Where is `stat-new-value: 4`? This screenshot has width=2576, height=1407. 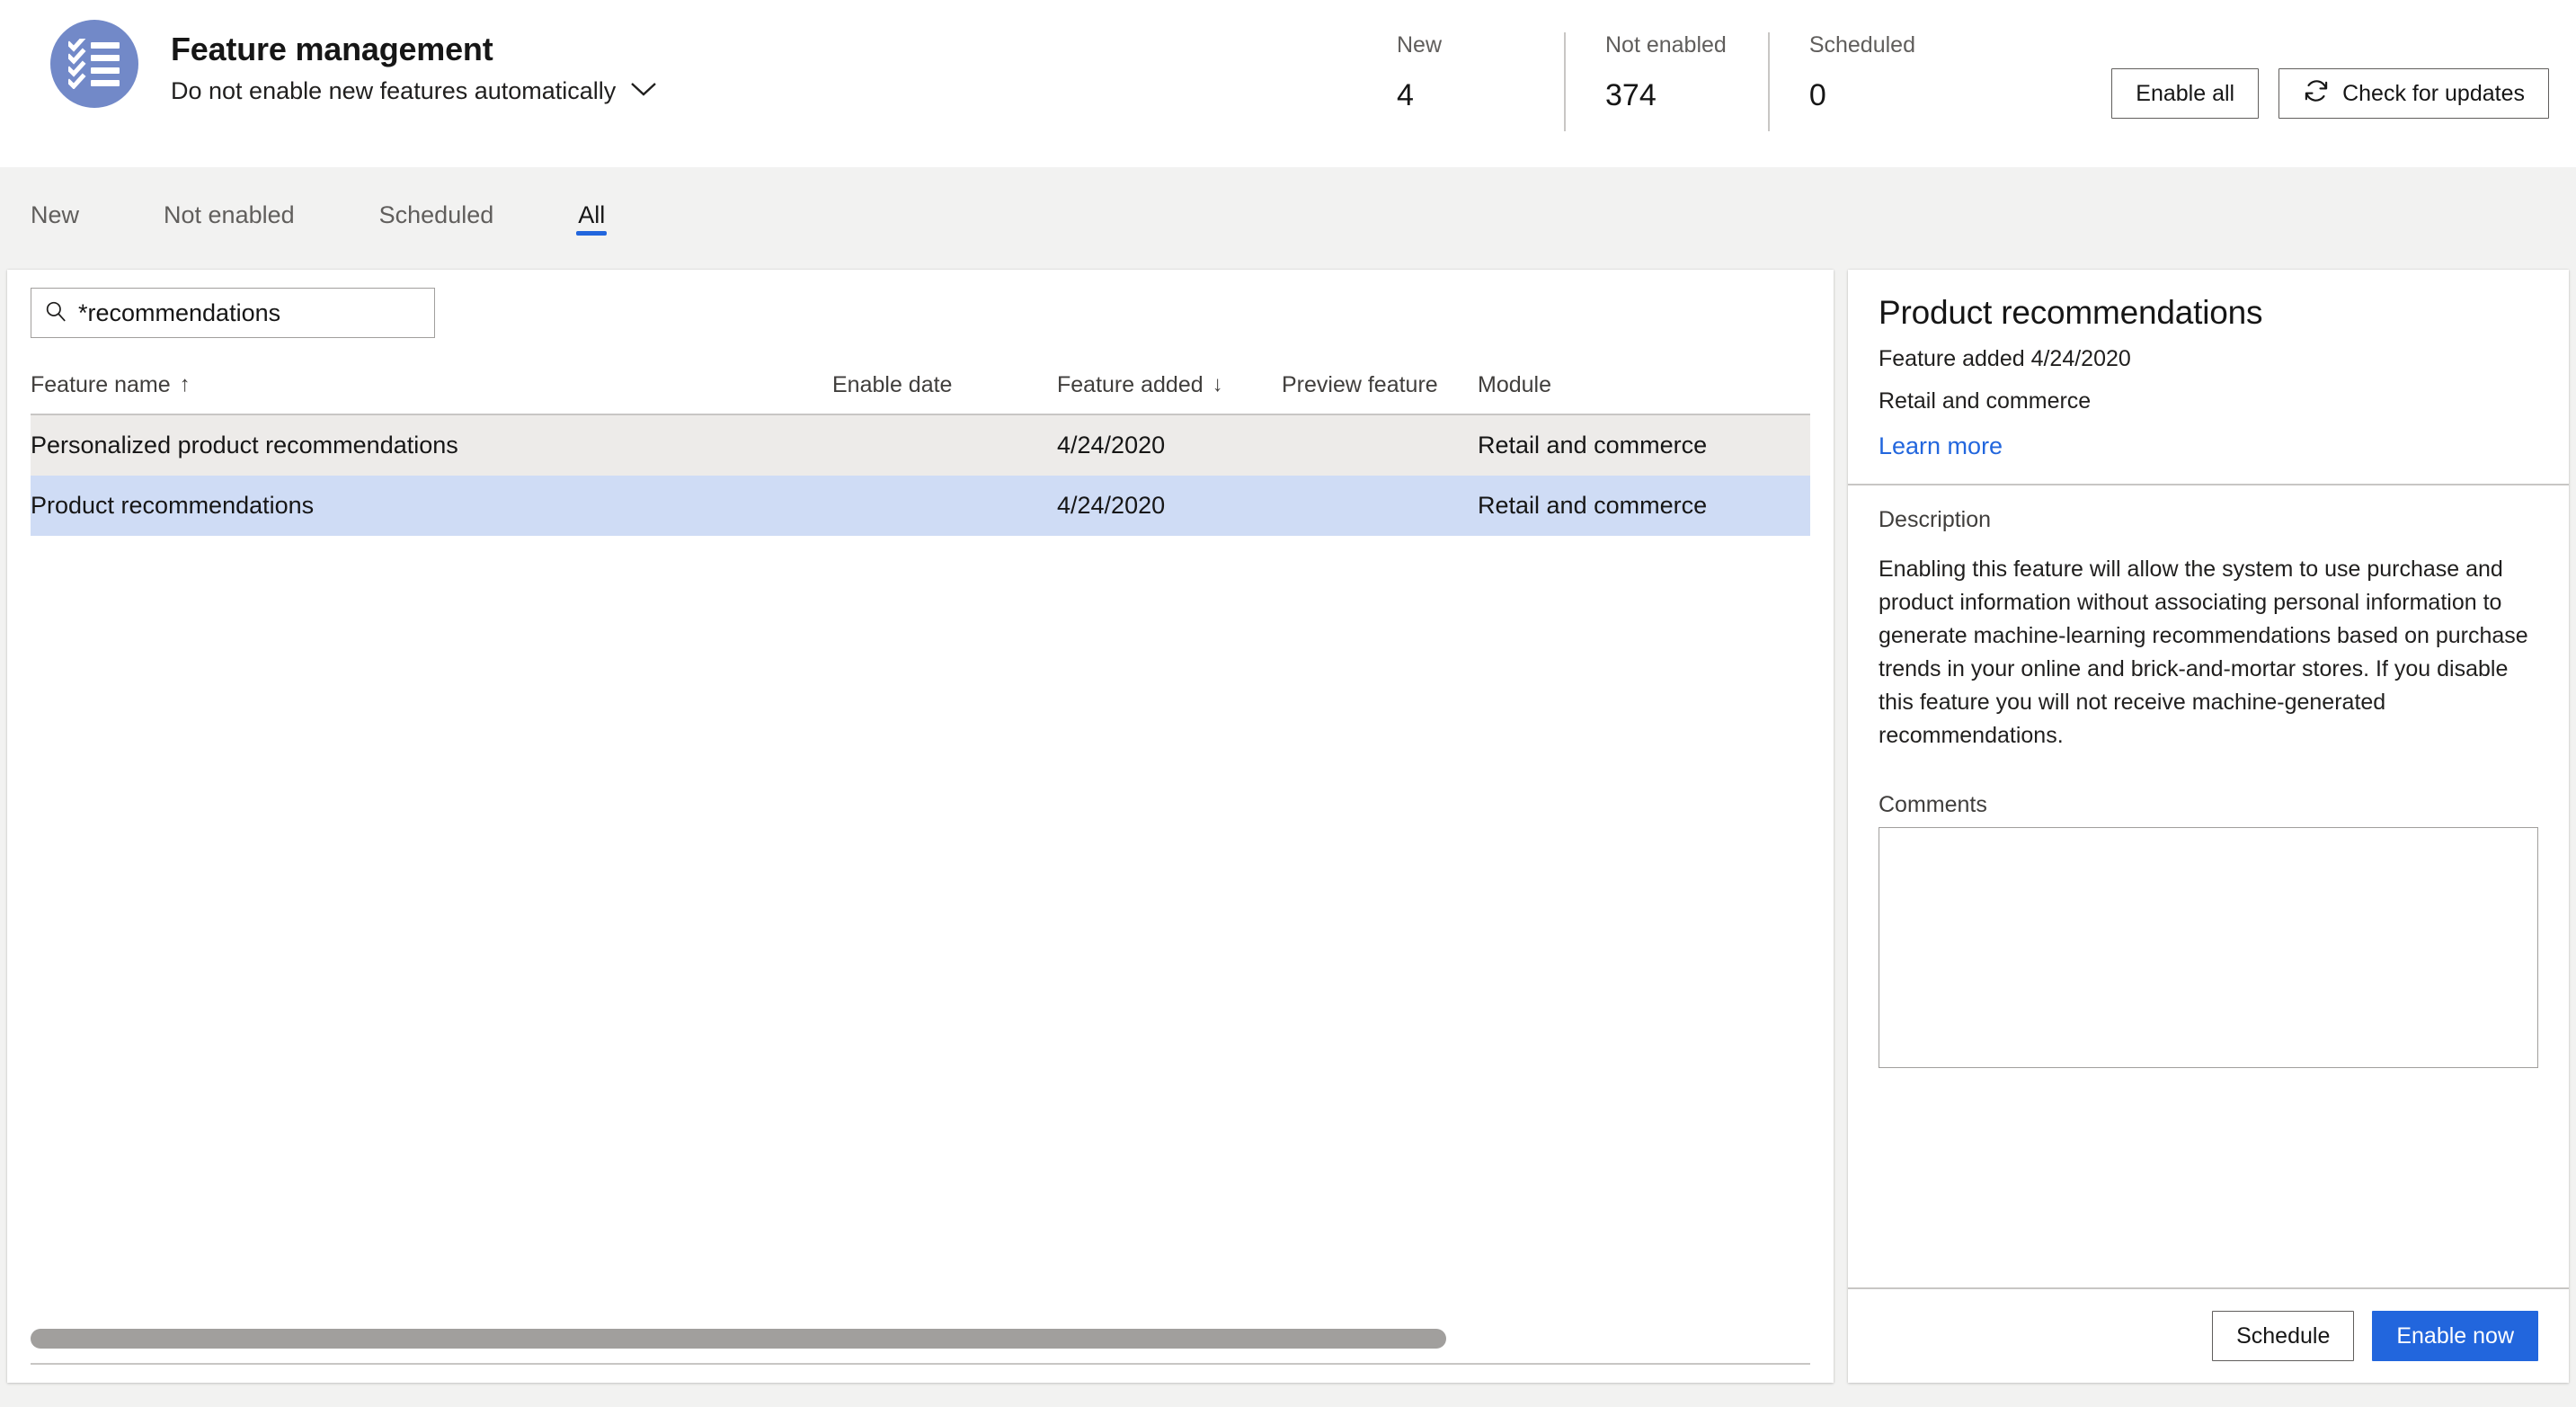 stat-new-value: 4 is located at coordinates (1405, 95).